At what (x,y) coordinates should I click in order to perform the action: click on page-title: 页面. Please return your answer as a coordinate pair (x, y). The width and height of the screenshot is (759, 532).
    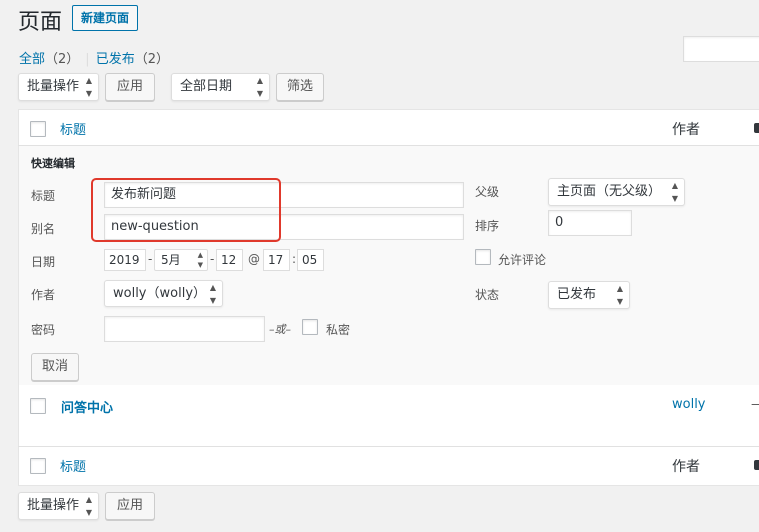
    Looking at the image, I should click on (40, 22).